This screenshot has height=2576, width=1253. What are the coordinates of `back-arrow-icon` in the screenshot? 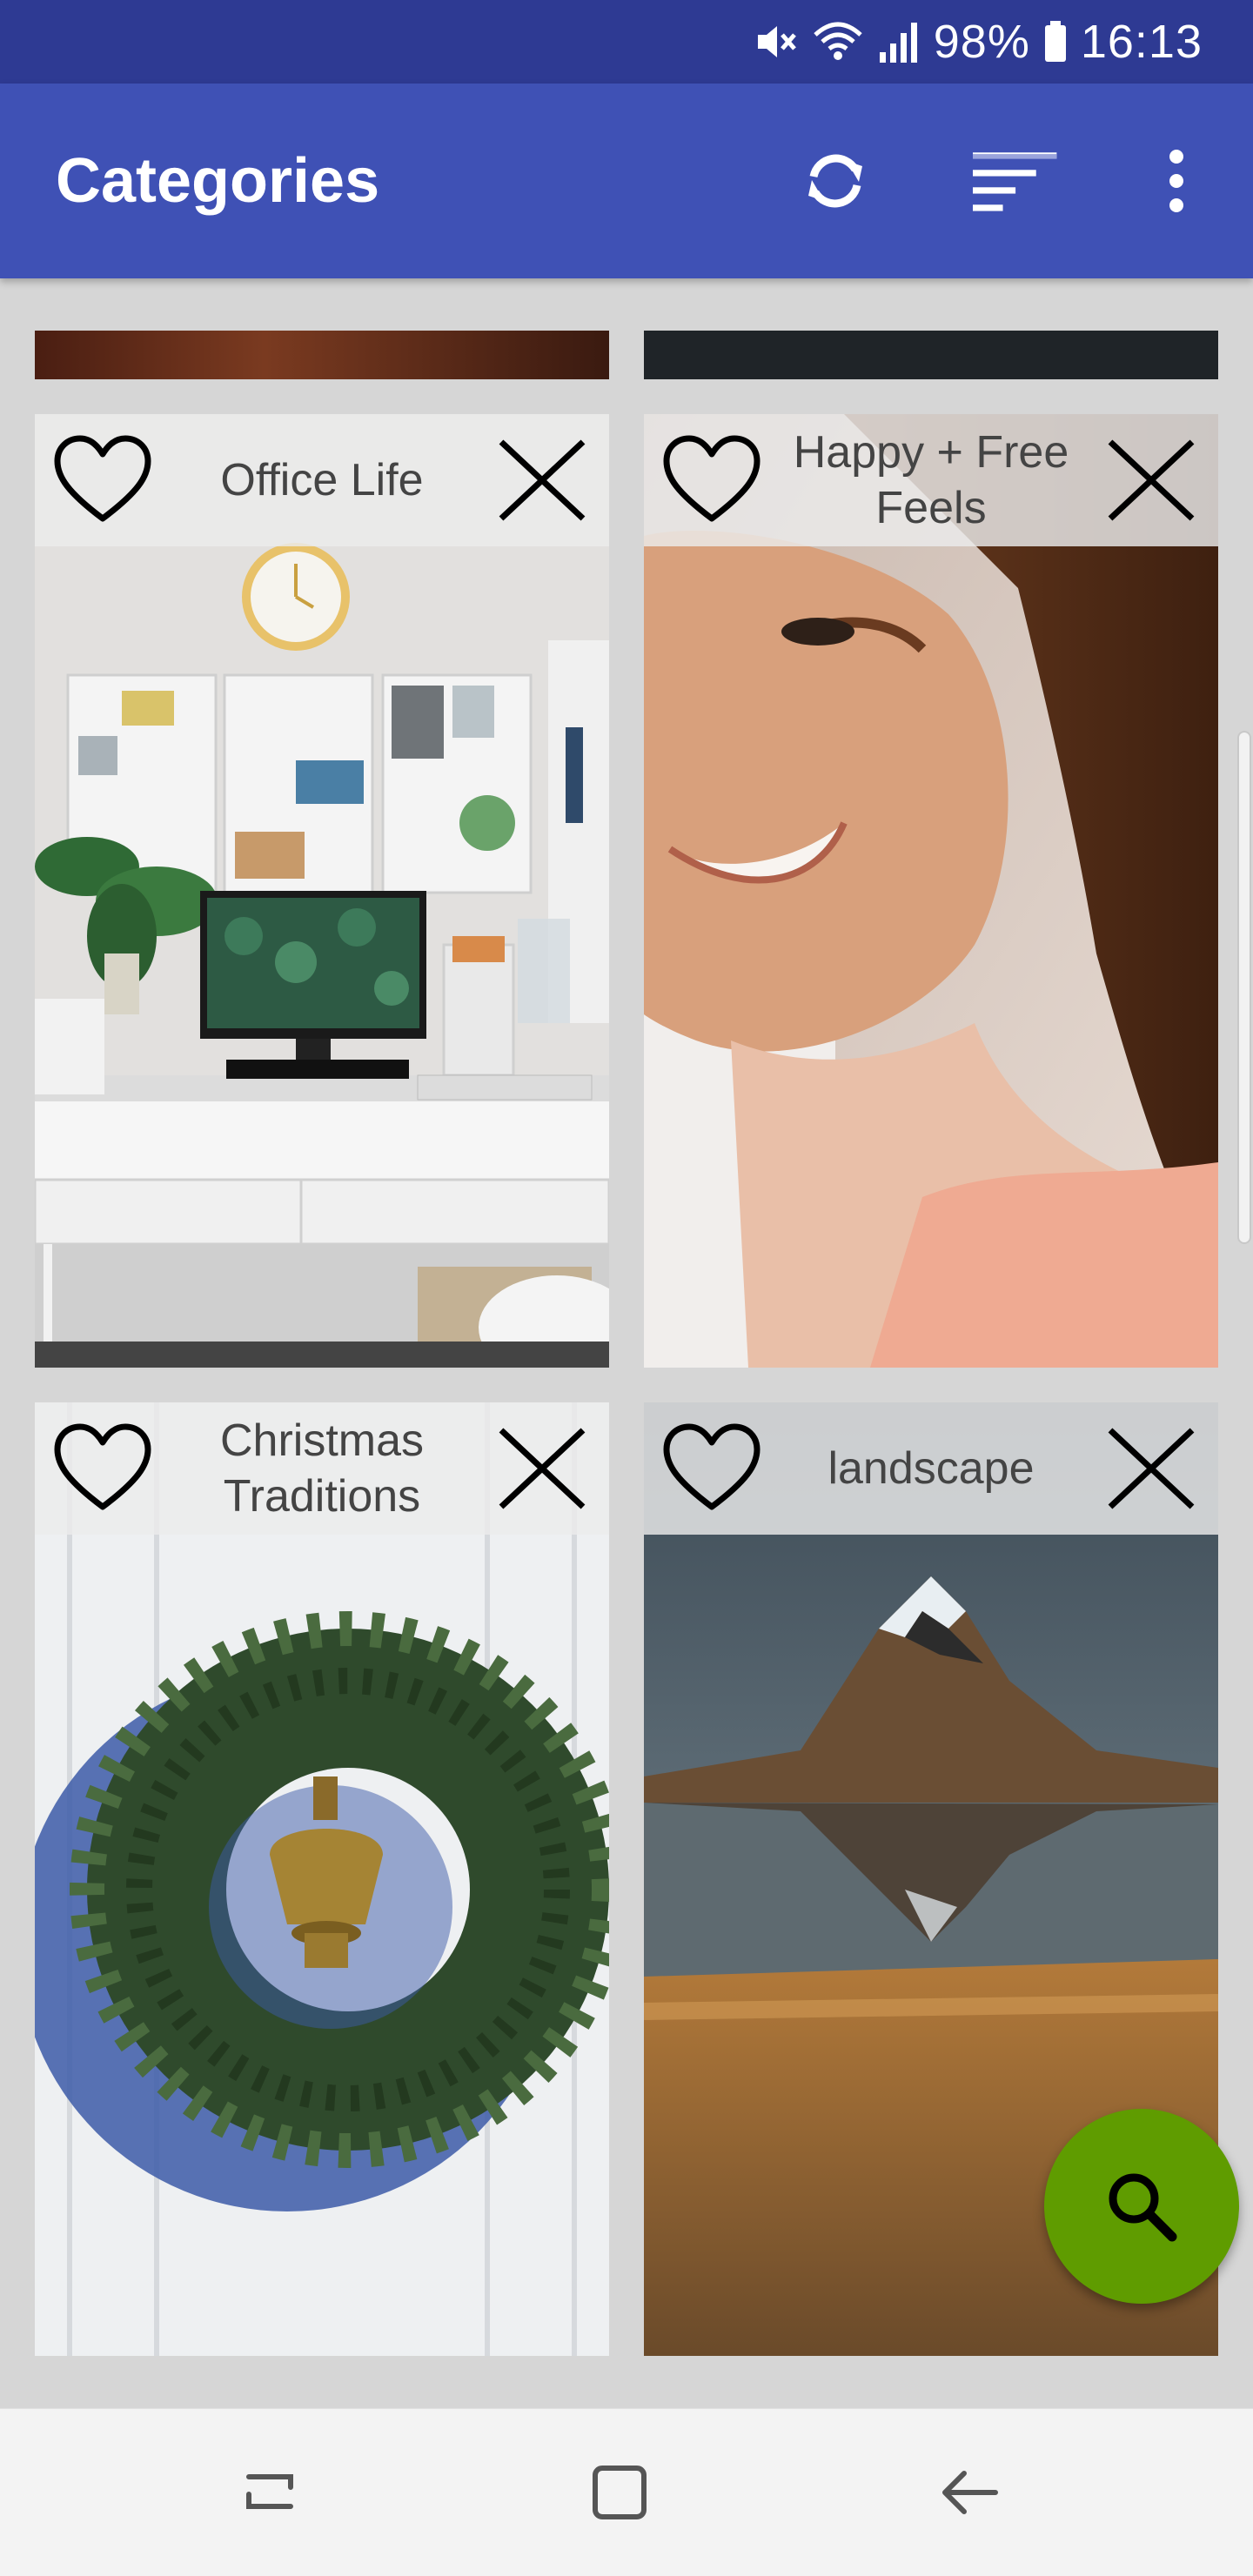 It's located at (970, 2492).